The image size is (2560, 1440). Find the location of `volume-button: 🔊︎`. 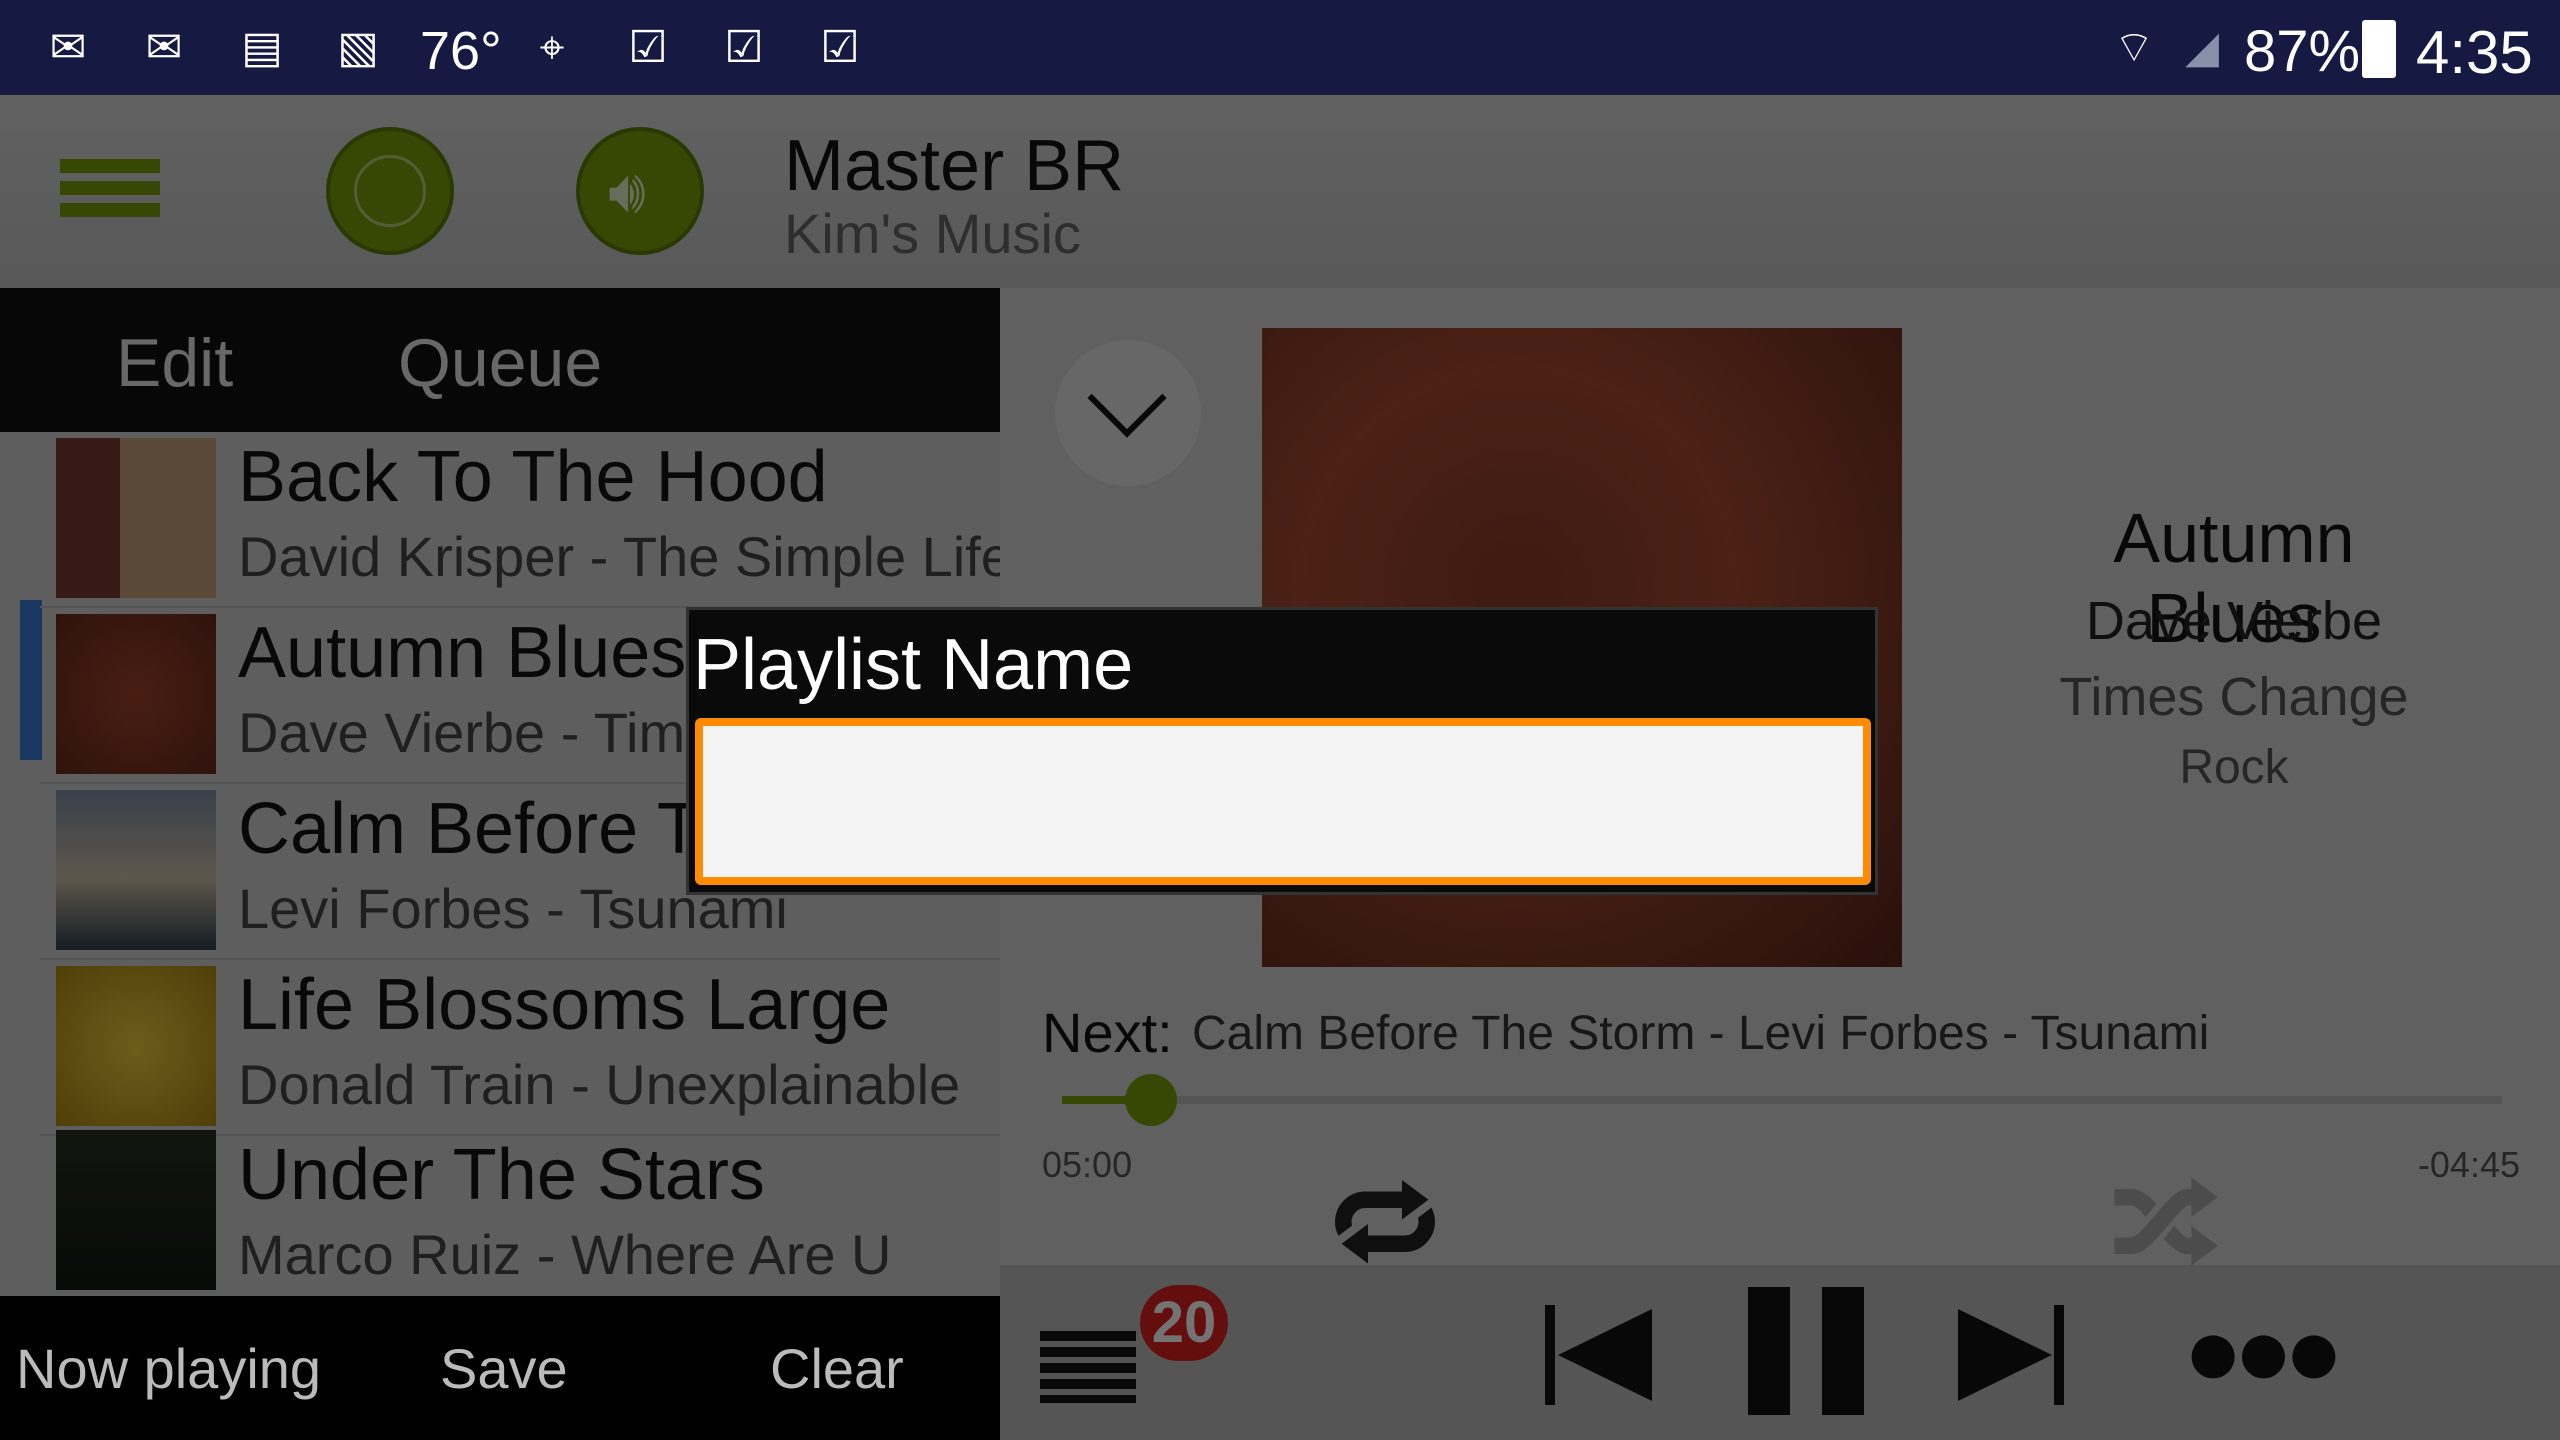

volume-button: 🔊︎ is located at coordinates (640, 191).